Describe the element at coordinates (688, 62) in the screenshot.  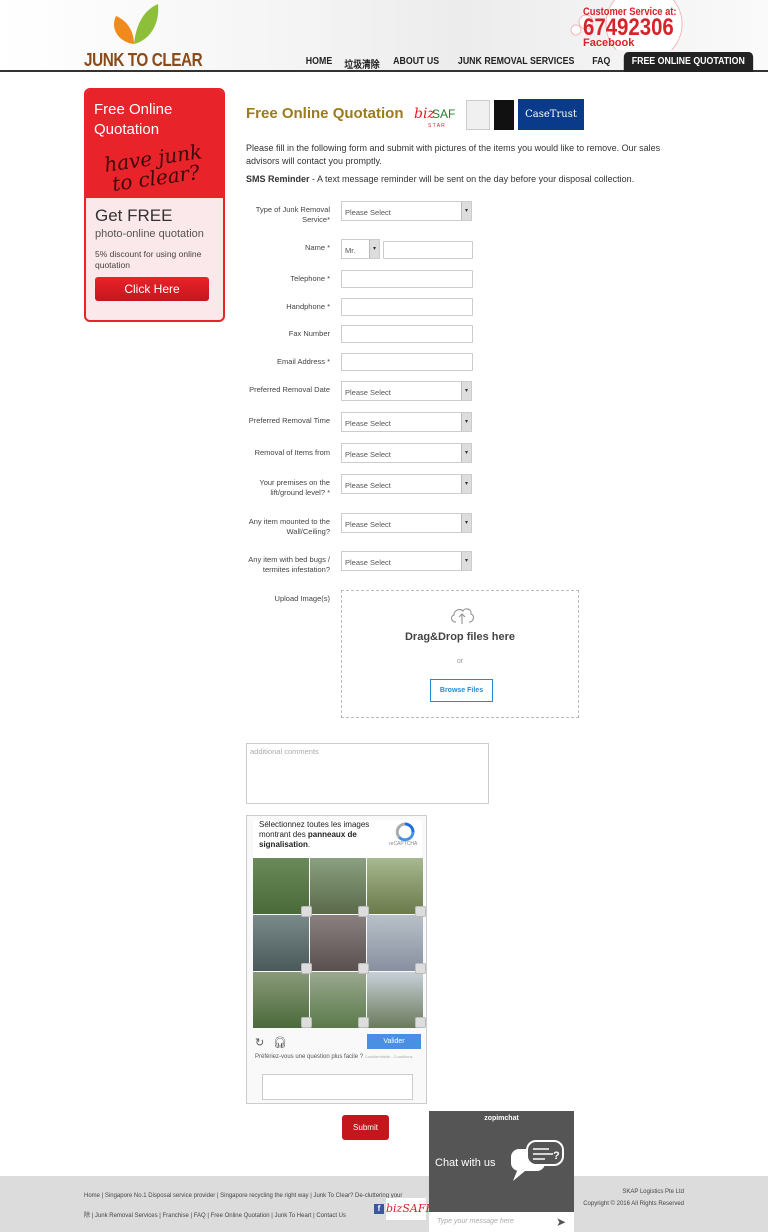
I see `nav-quotation: FREE ONLINE QUOTATION` at that location.